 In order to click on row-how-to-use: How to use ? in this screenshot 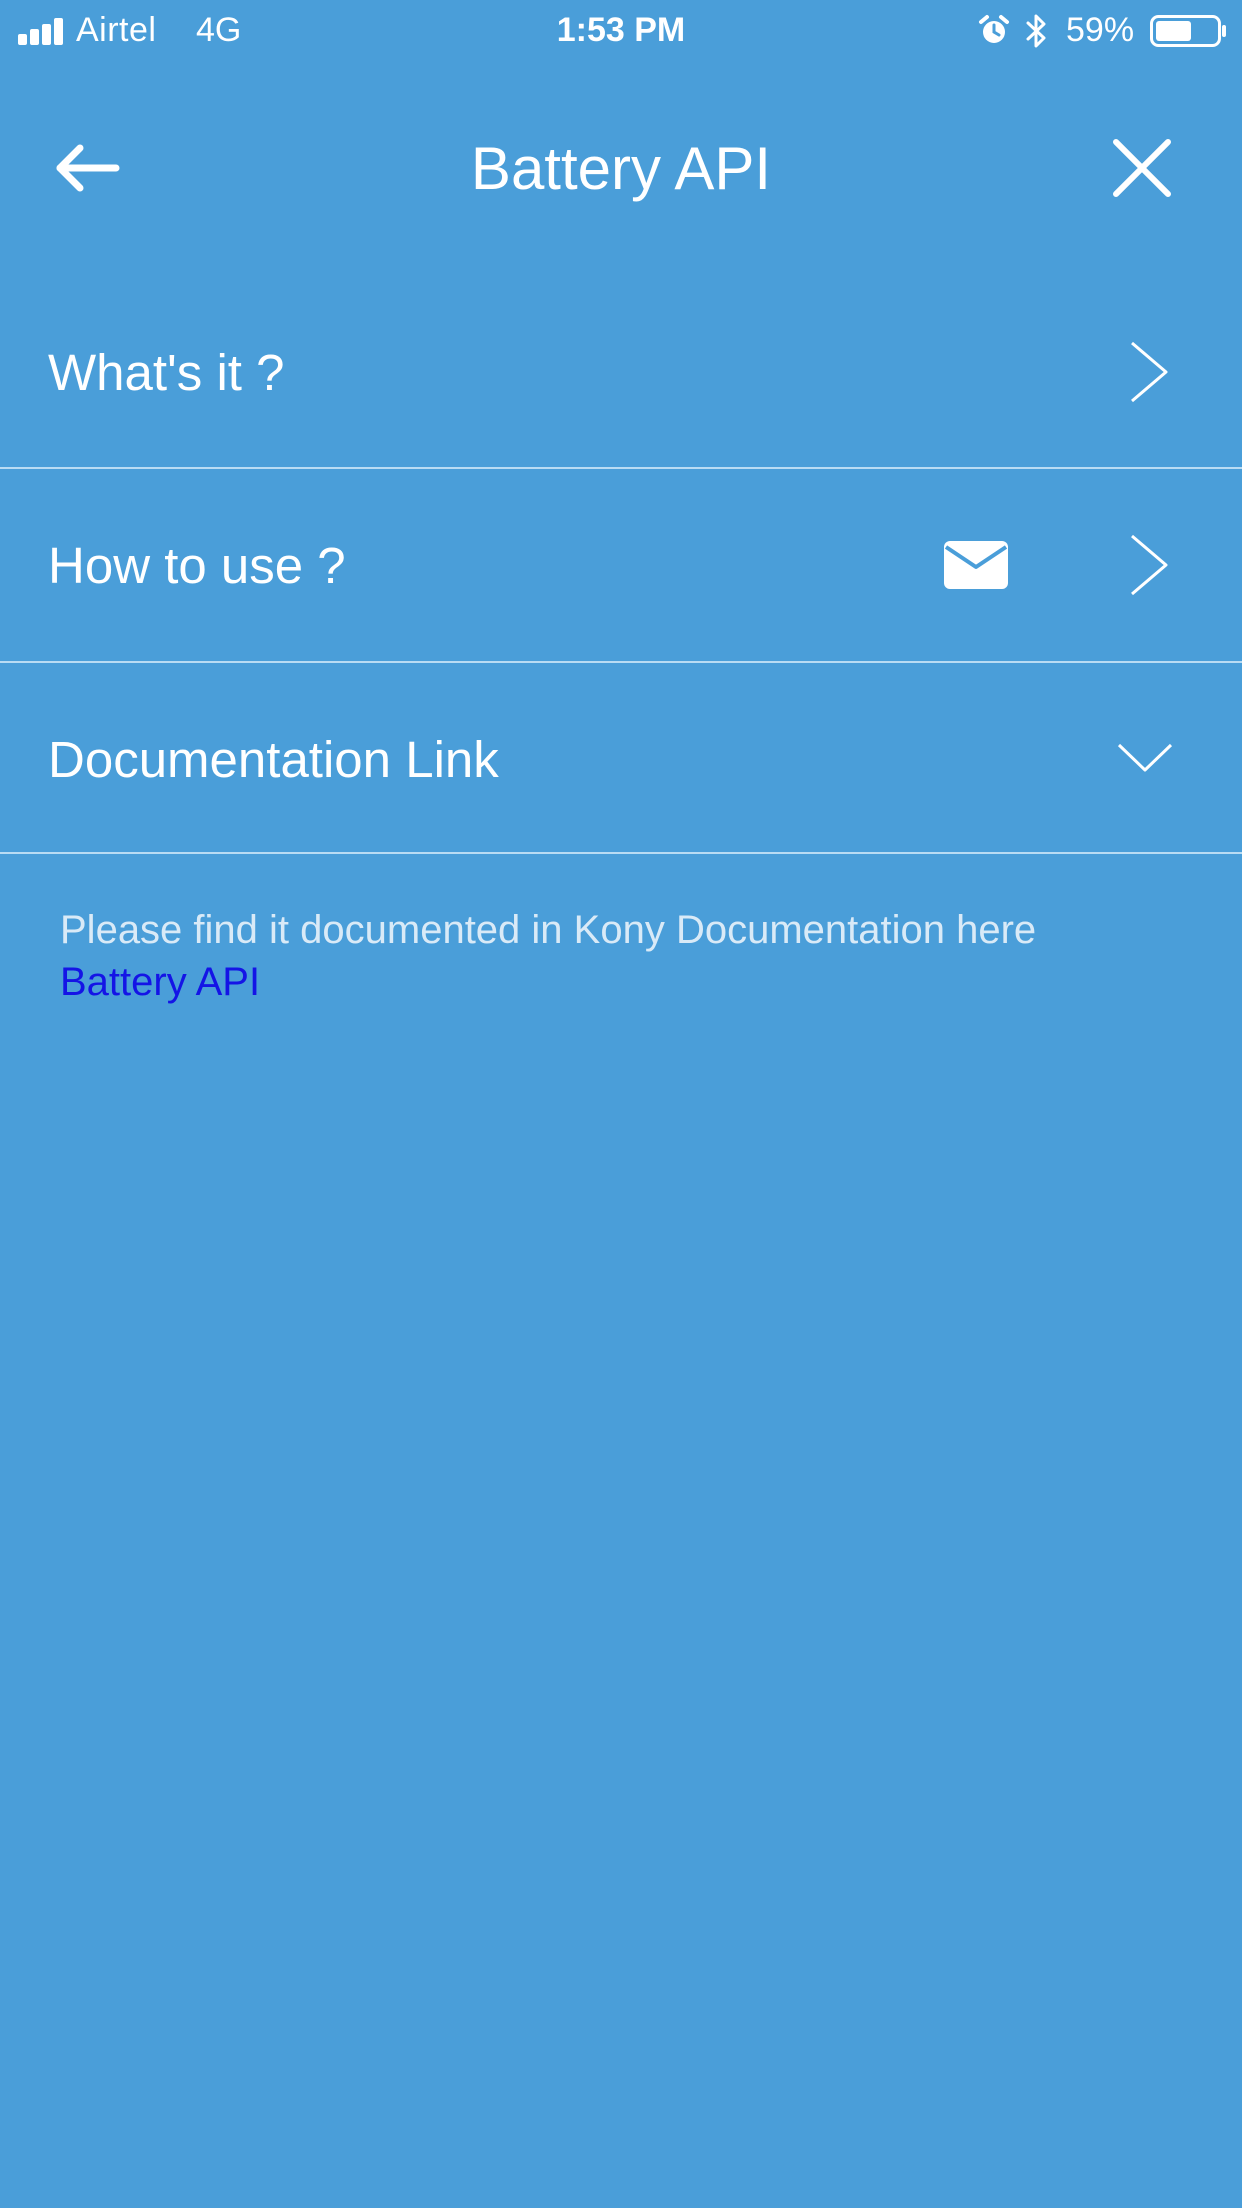, I will do `click(621, 565)`.